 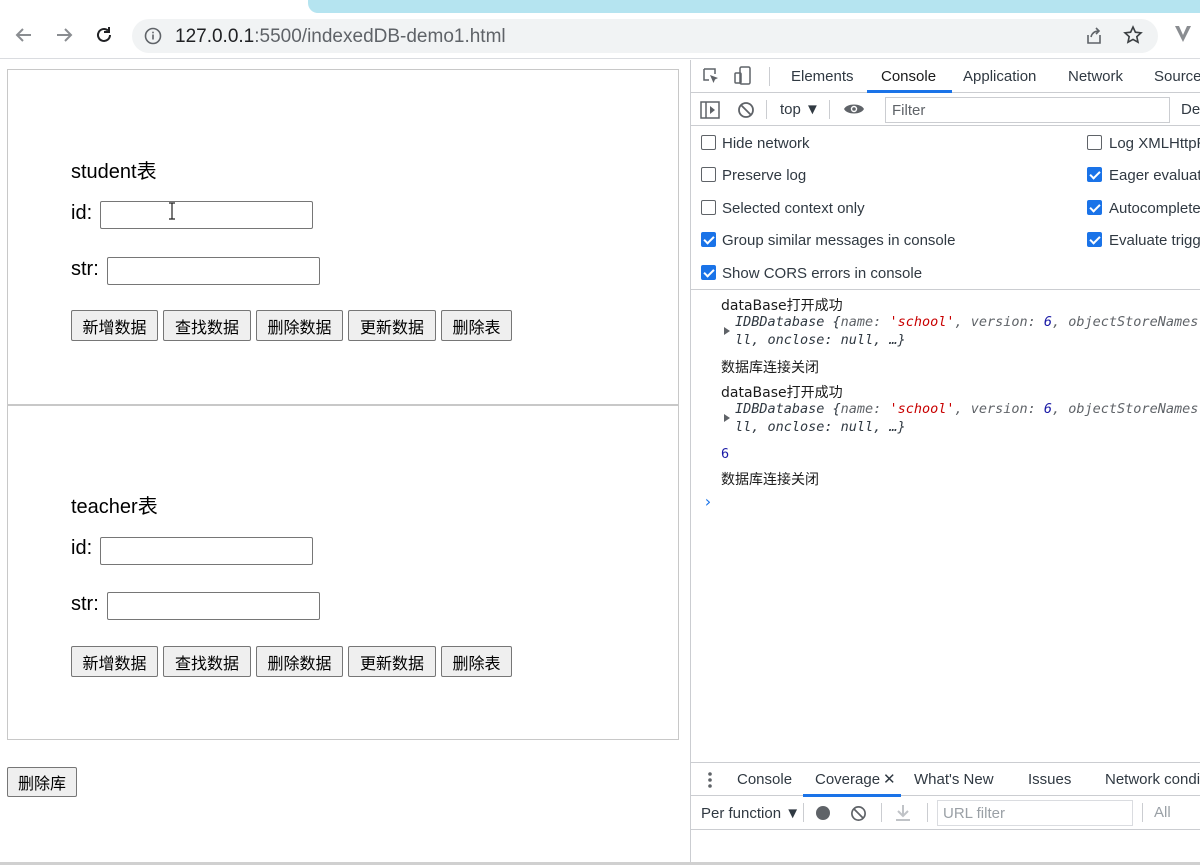 I want to click on delete-database-button: 删除库, so click(x=42, y=782).